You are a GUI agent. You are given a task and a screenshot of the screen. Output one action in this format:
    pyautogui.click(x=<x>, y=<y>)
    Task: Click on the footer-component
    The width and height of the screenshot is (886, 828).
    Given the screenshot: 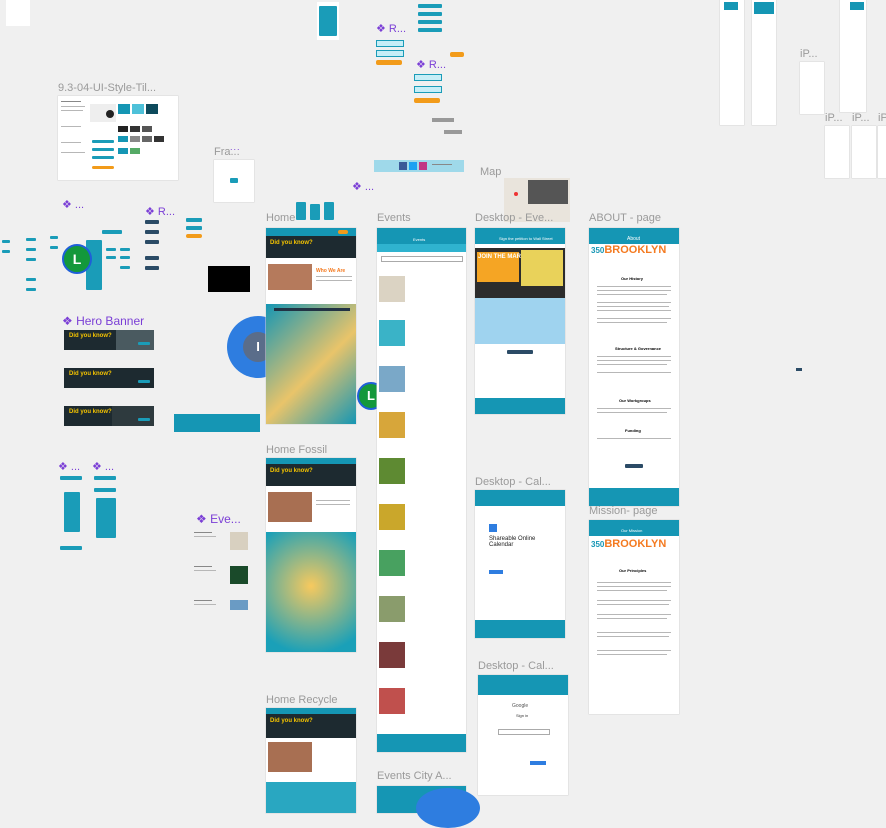 What is the action you would take?
    pyautogui.click(x=217, y=423)
    